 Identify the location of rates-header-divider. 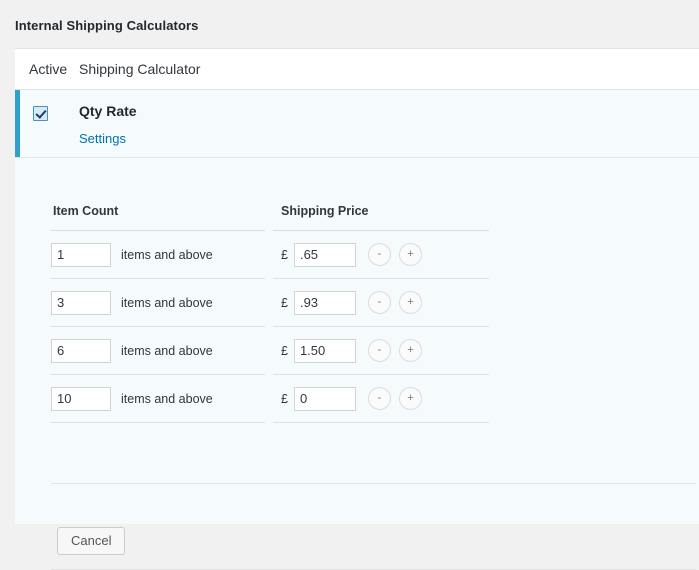
(274, 230).